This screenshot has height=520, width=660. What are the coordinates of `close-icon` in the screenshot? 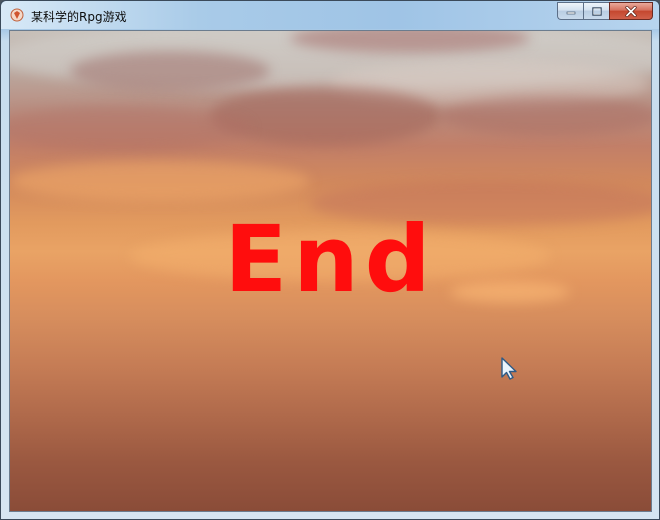 It's located at (631, 11).